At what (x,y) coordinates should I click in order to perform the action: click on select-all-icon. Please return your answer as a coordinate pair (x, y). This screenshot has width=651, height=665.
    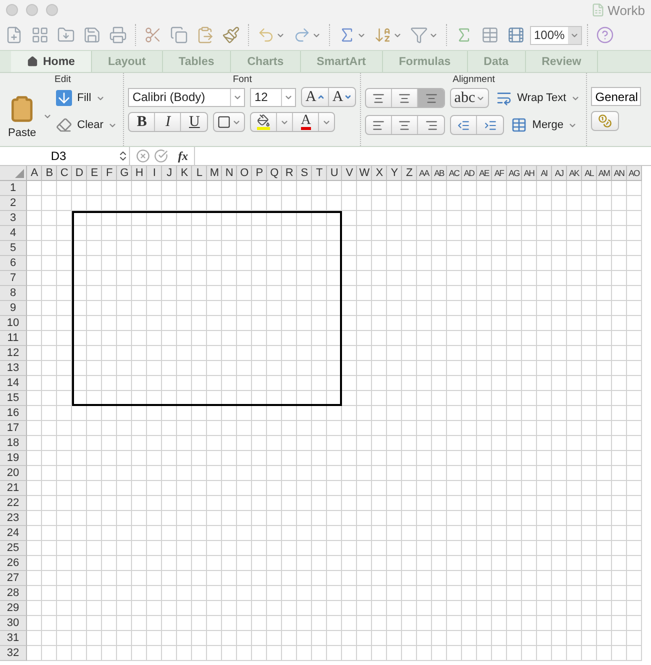
    Looking at the image, I should click on (19, 173).